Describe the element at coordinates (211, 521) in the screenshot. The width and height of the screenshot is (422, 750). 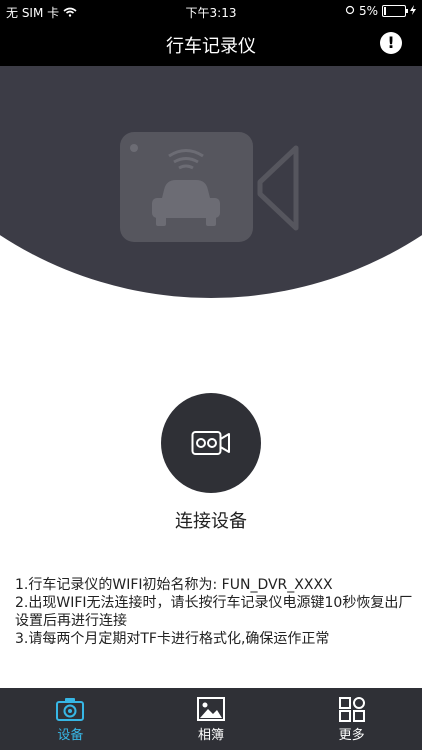
I see `connect-device-label: 连接设备` at that location.